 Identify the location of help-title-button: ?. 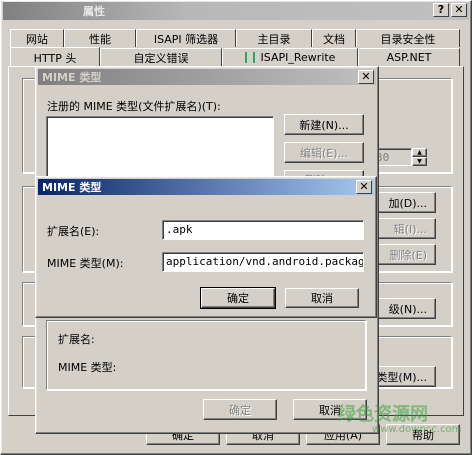
(441, 10).